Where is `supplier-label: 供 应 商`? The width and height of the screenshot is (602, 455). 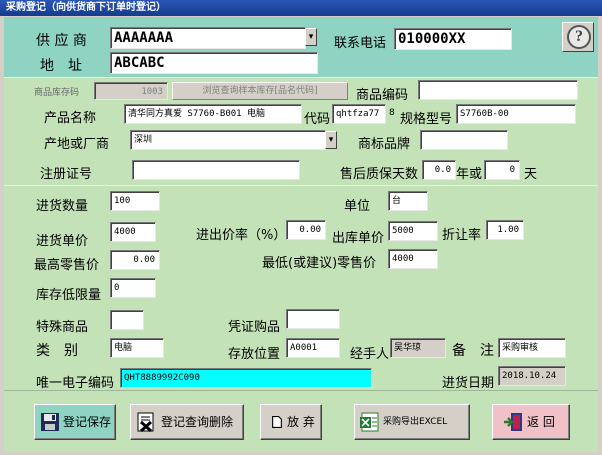
supplier-label: 供 应 商 is located at coordinates (61, 41).